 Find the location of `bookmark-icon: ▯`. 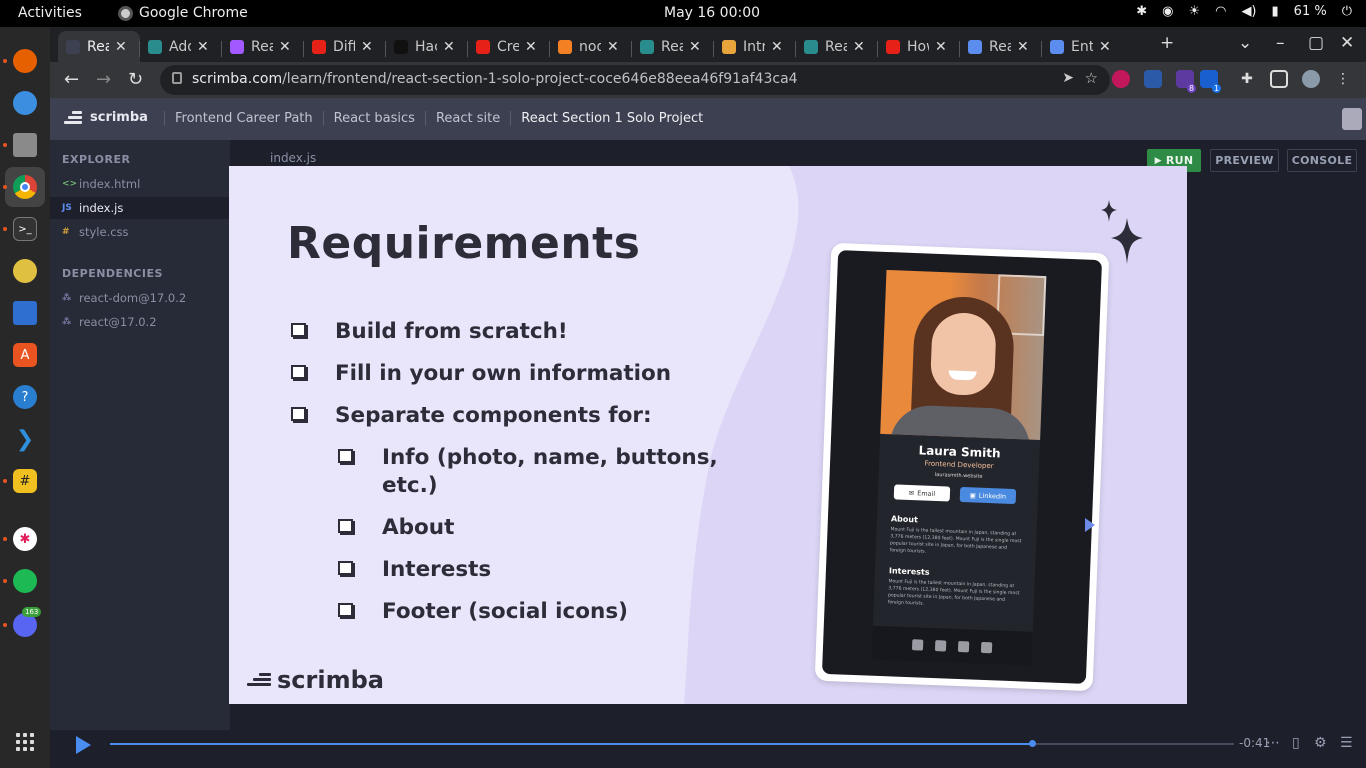

bookmark-icon: ▯ is located at coordinates (1296, 743).